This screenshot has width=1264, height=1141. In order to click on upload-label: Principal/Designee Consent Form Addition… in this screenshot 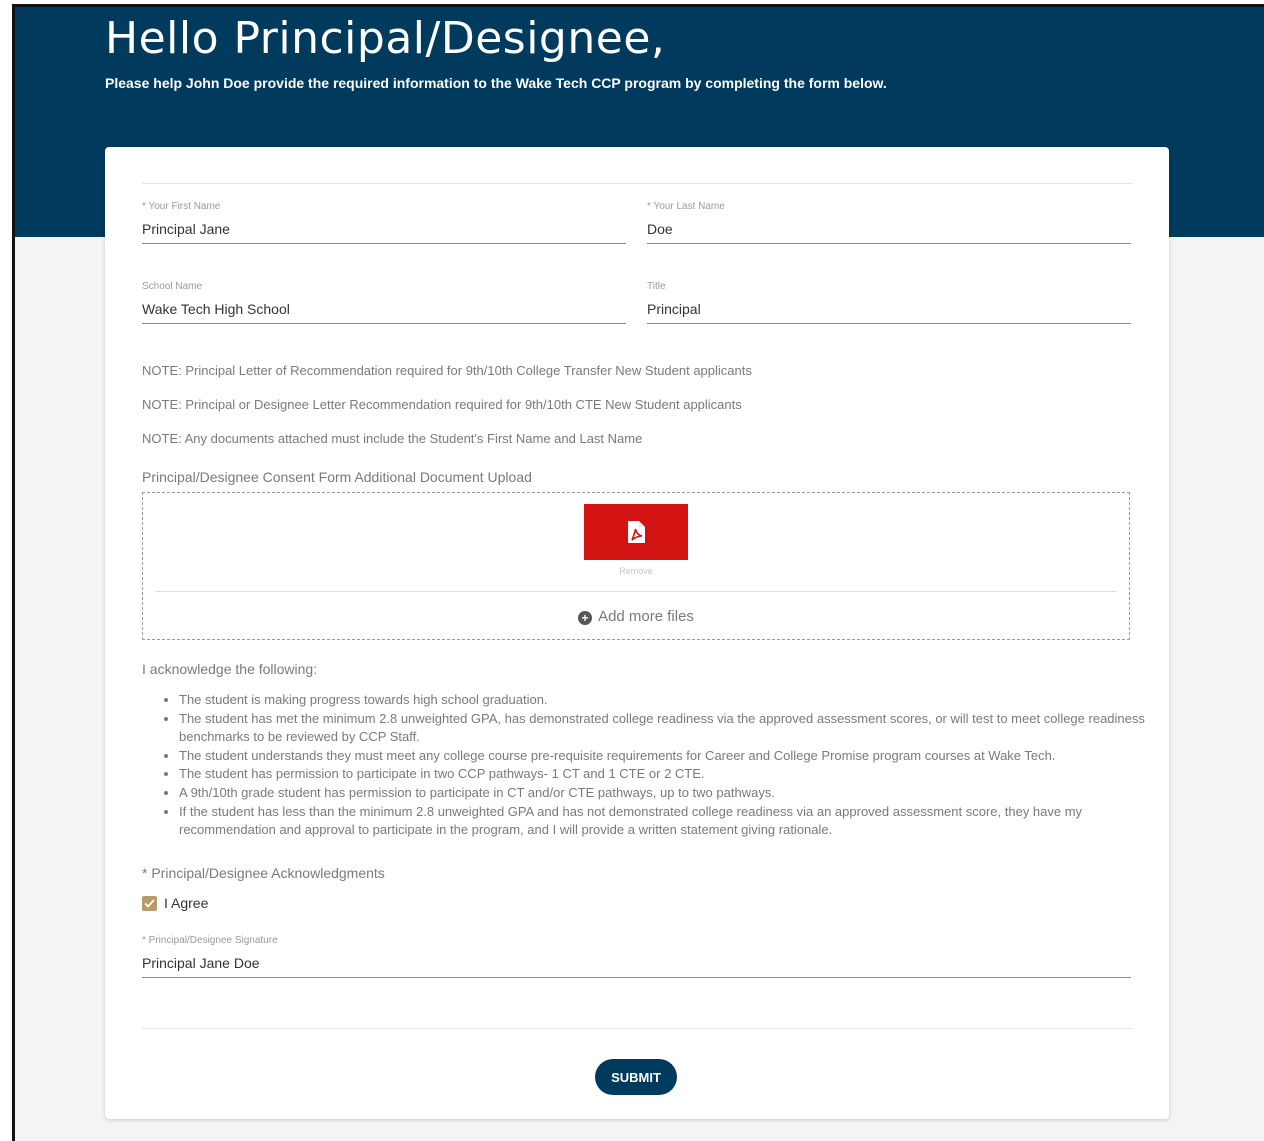, I will do `click(337, 477)`.